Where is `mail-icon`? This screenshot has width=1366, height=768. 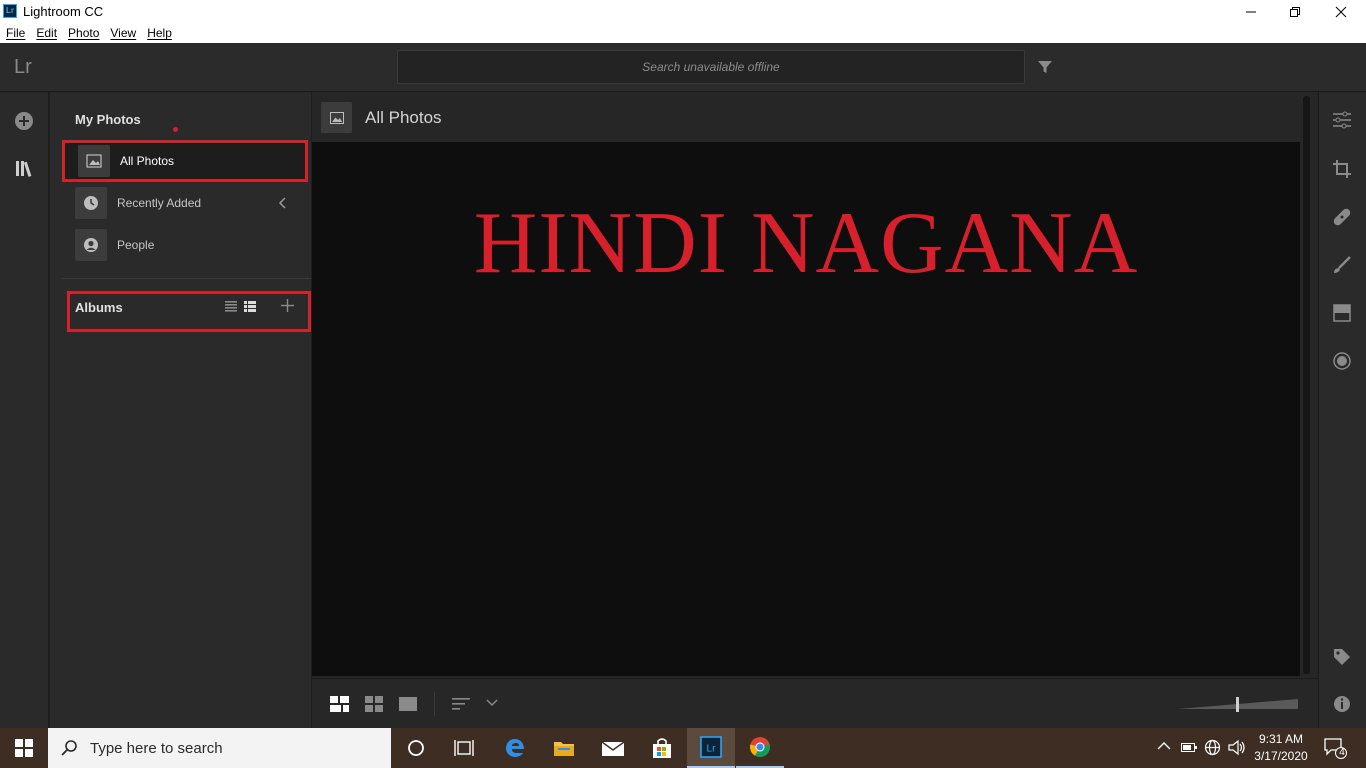
mail-icon is located at coordinates (613, 748).